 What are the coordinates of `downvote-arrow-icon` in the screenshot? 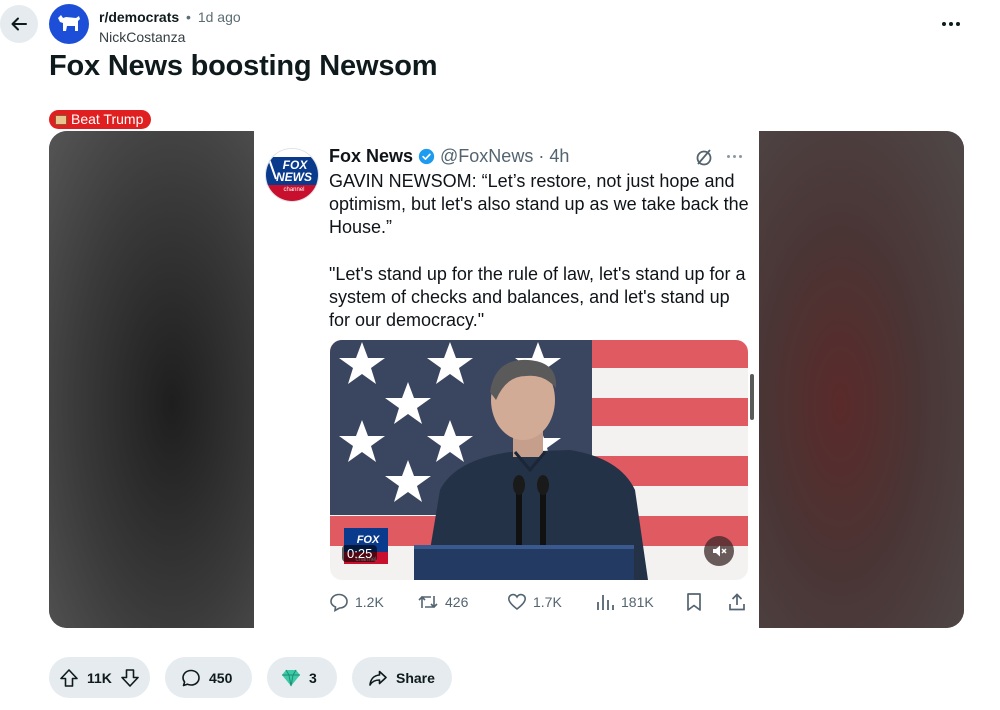 It's located at (130, 677).